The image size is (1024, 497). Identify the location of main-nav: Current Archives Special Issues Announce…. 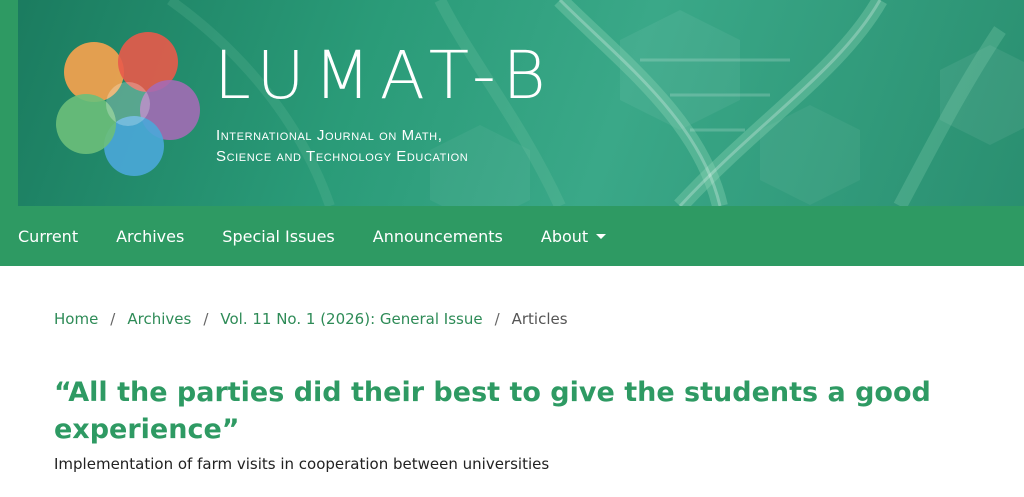
(512, 236).